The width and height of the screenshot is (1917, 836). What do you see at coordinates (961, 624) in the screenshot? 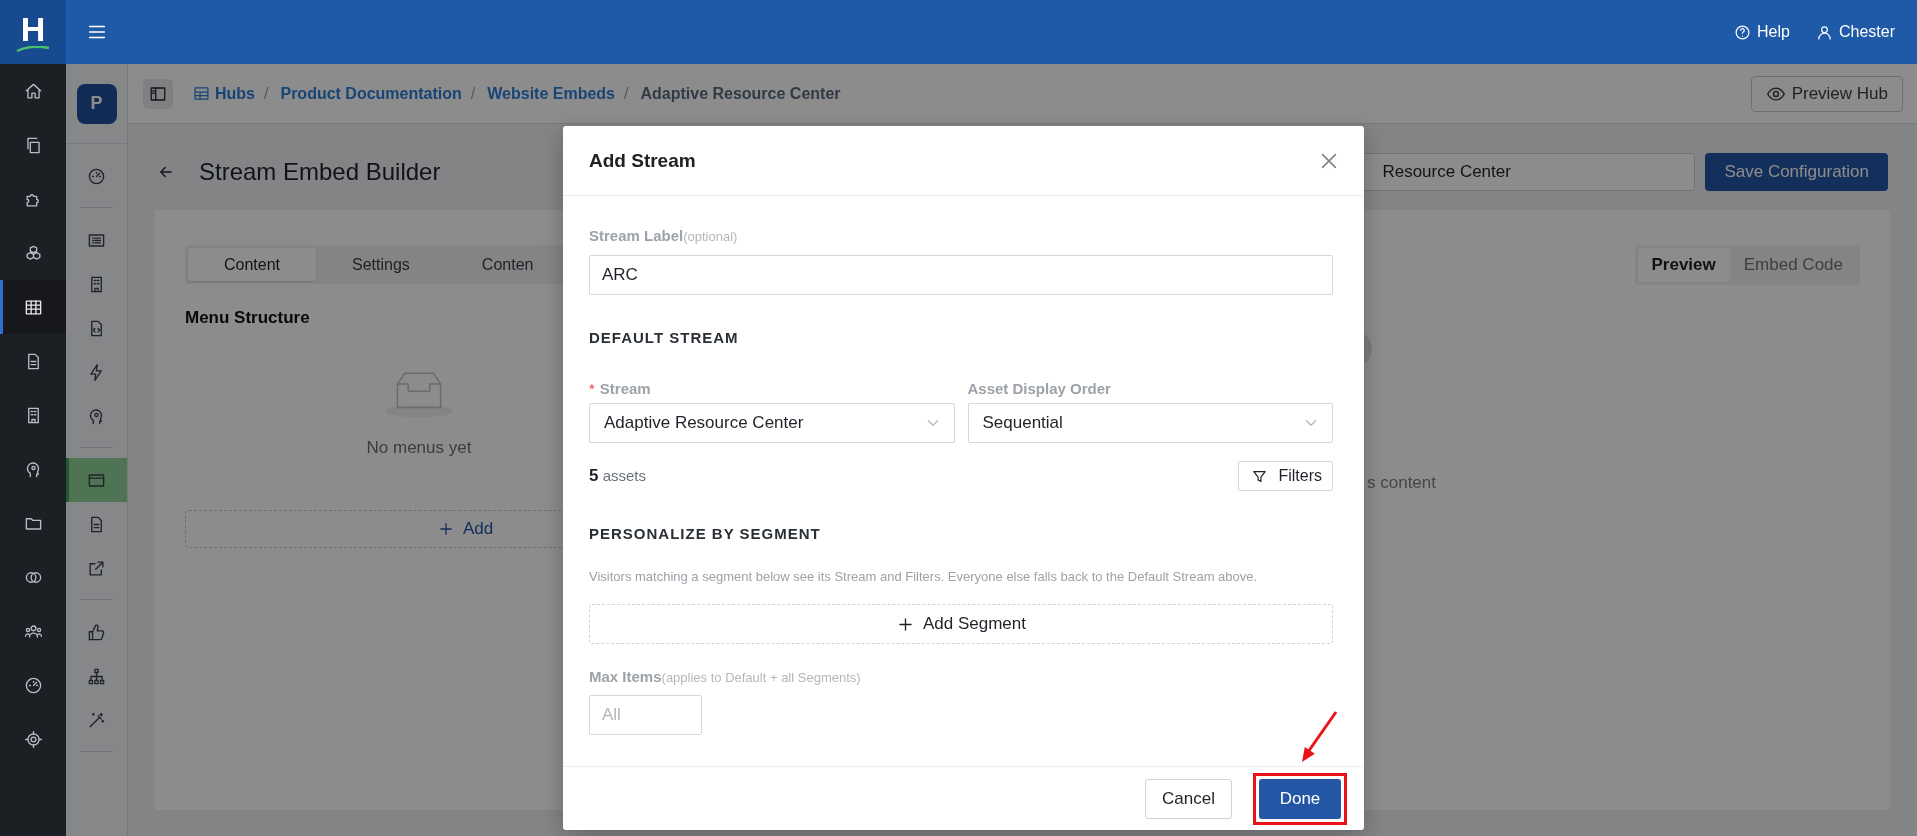
I see `add-segment-button: Add Segment` at bounding box center [961, 624].